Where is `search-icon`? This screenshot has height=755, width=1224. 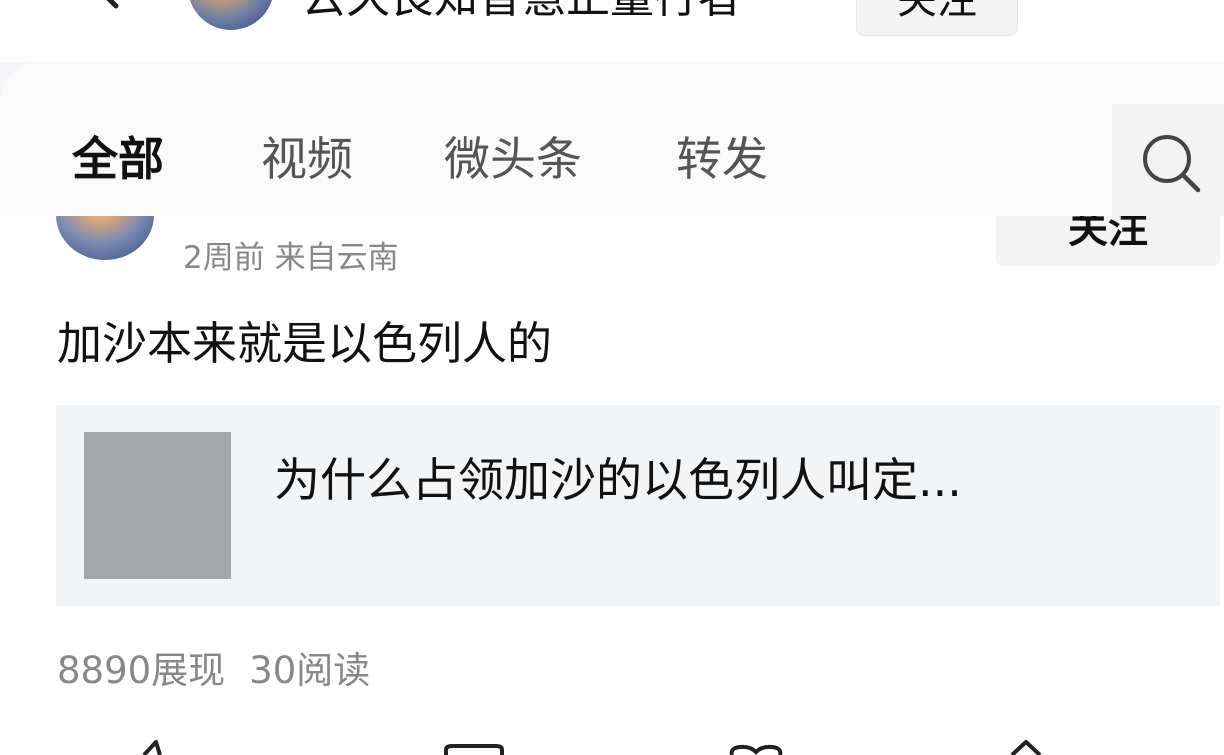
search-icon is located at coordinates (1171, 163).